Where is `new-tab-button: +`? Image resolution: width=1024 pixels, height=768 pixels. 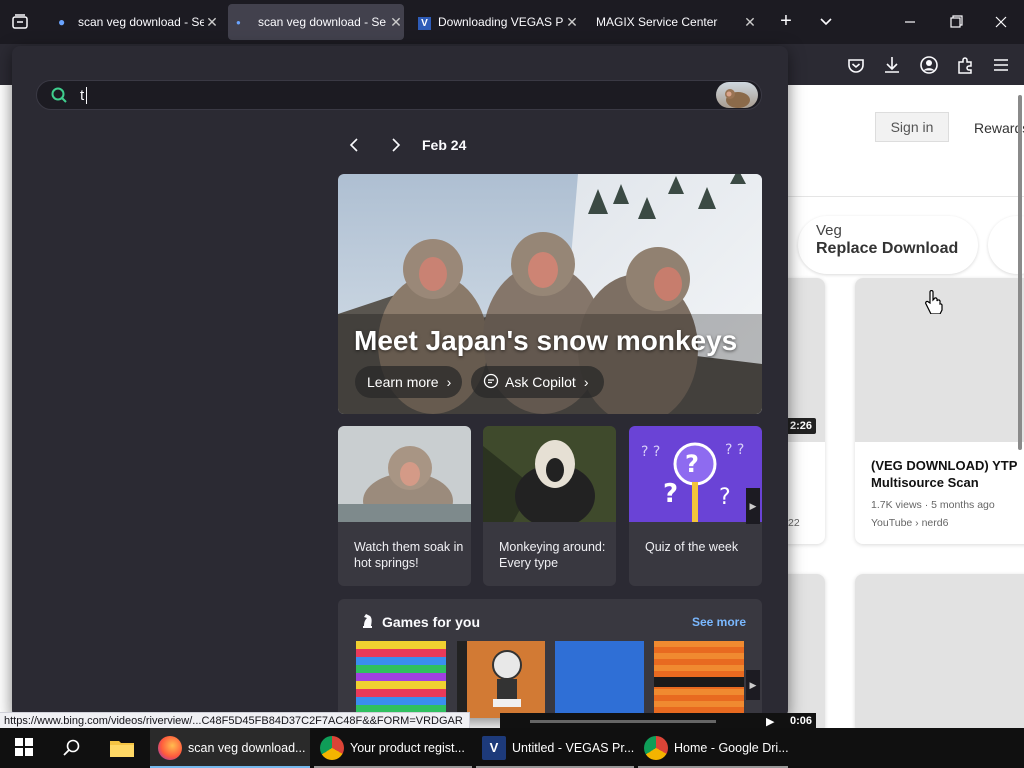
new-tab-button: + is located at coordinates (786, 21).